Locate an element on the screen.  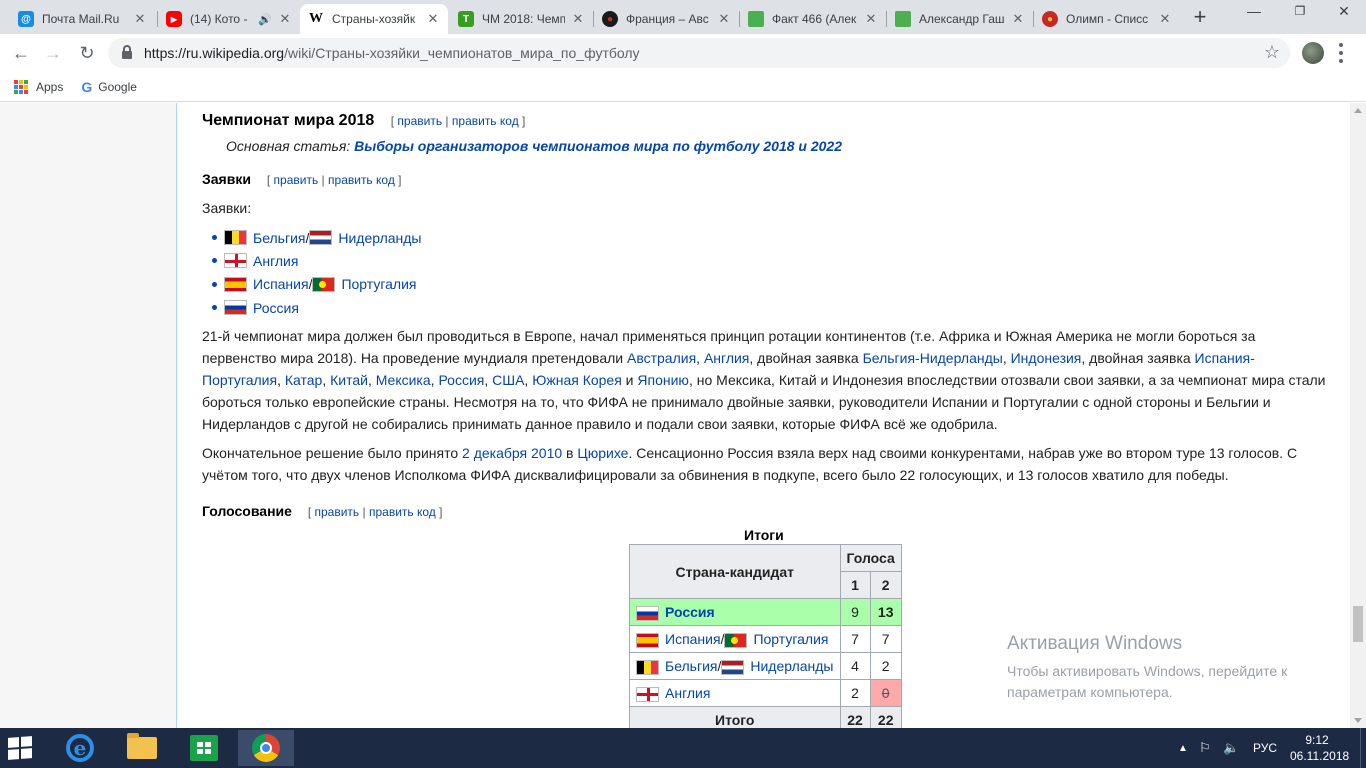
tab-wikipedia: W Страны-хозяйк ✕ is located at coordinates (374, 19).